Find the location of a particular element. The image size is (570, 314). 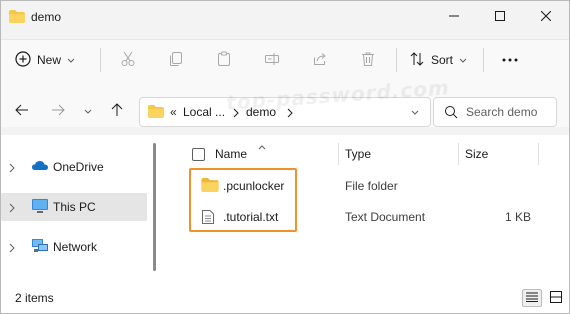

sort-caret-up-icon is located at coordinates (262, 146).